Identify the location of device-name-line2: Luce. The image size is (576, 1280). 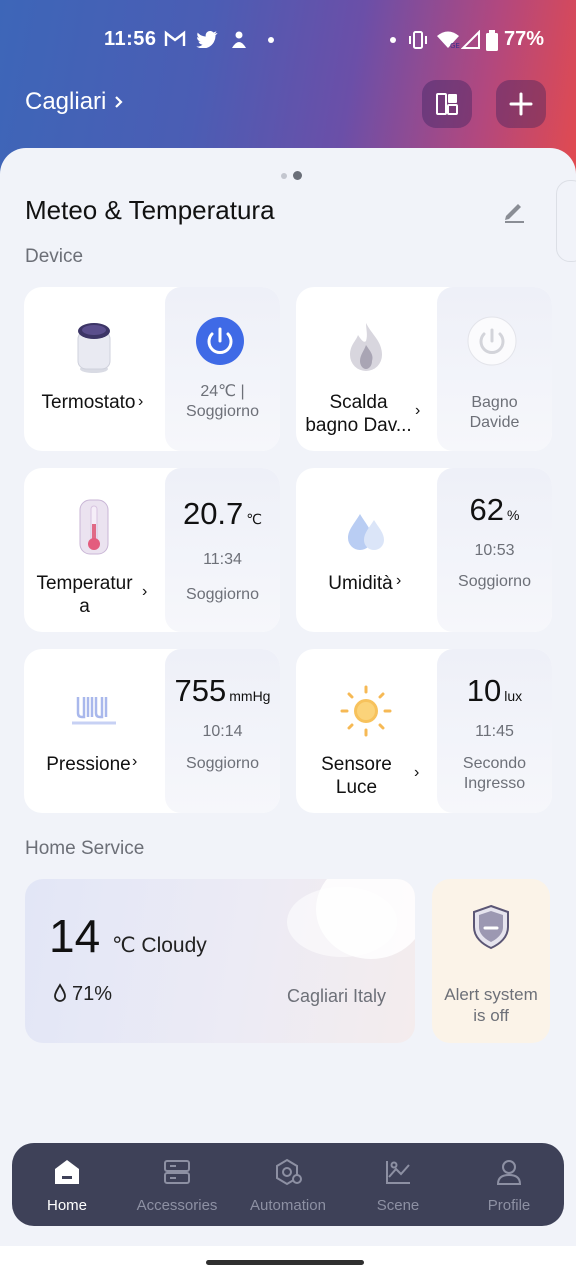
(356, 787).